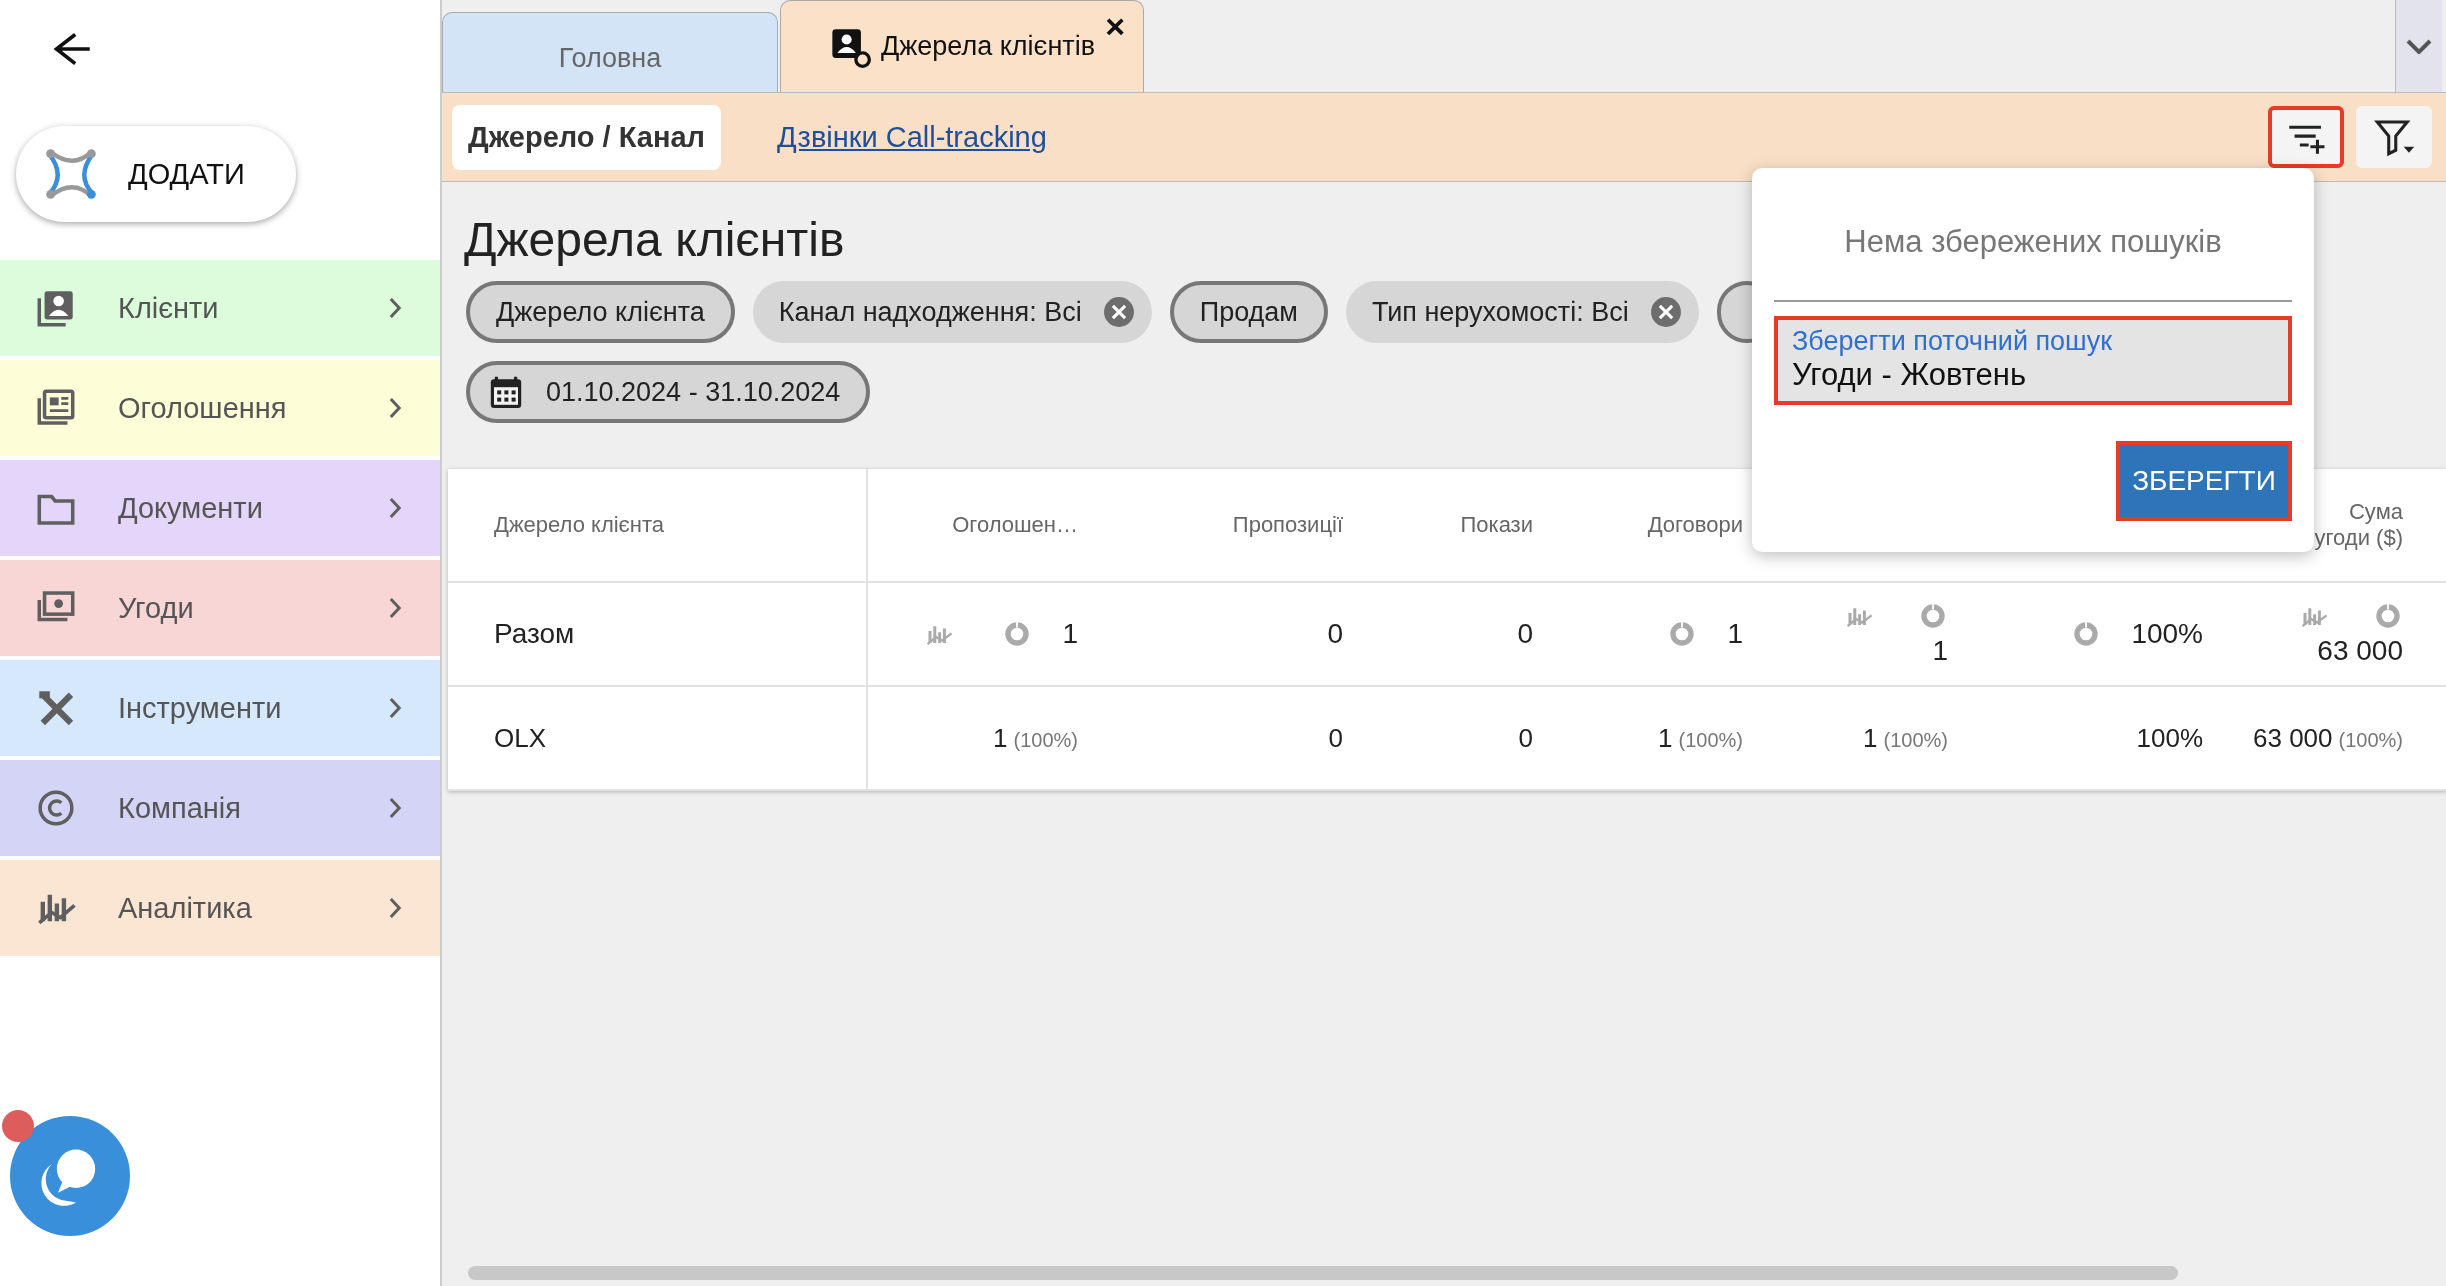  What do you see at coordinates (1910, 375) in the screenshot?
I see `field-value: Угоди - Жовтень` at bounding box center [1910, 375].